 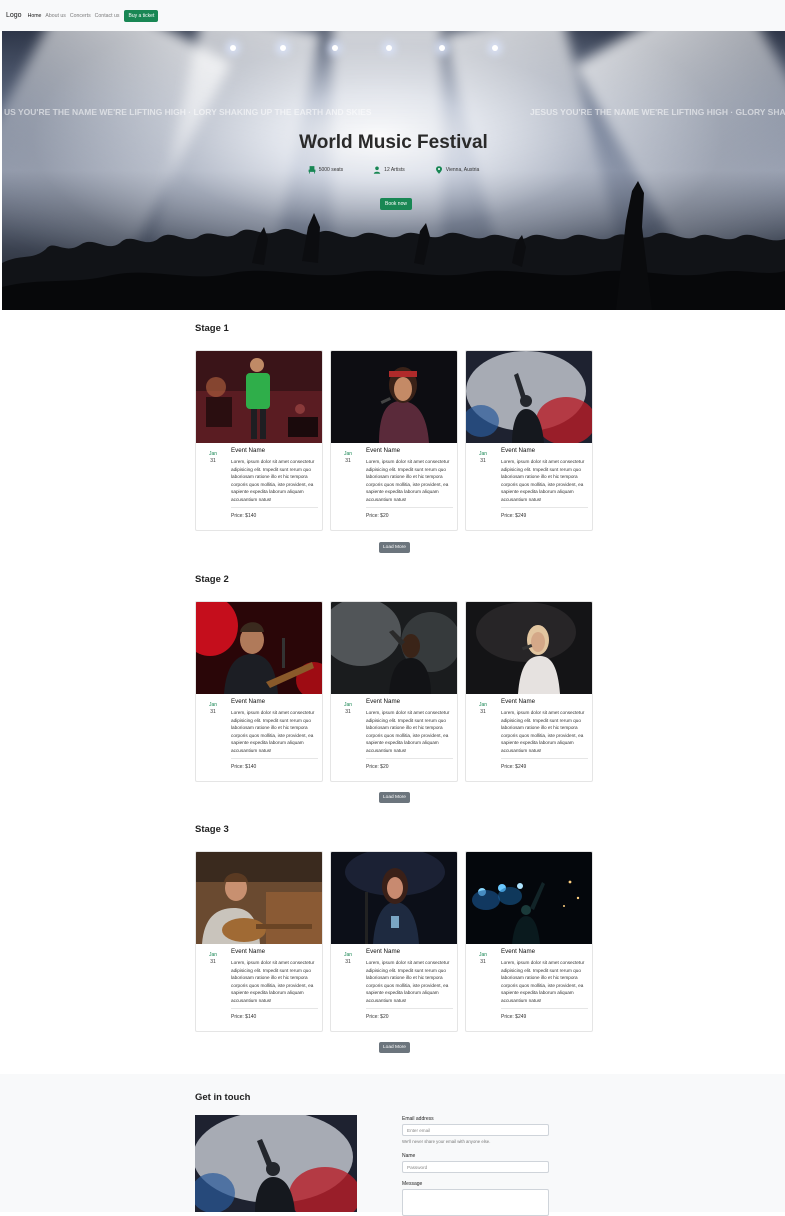 I want to click on buy-ticket-button: Buy a ticket, so click(x=141, y=15).